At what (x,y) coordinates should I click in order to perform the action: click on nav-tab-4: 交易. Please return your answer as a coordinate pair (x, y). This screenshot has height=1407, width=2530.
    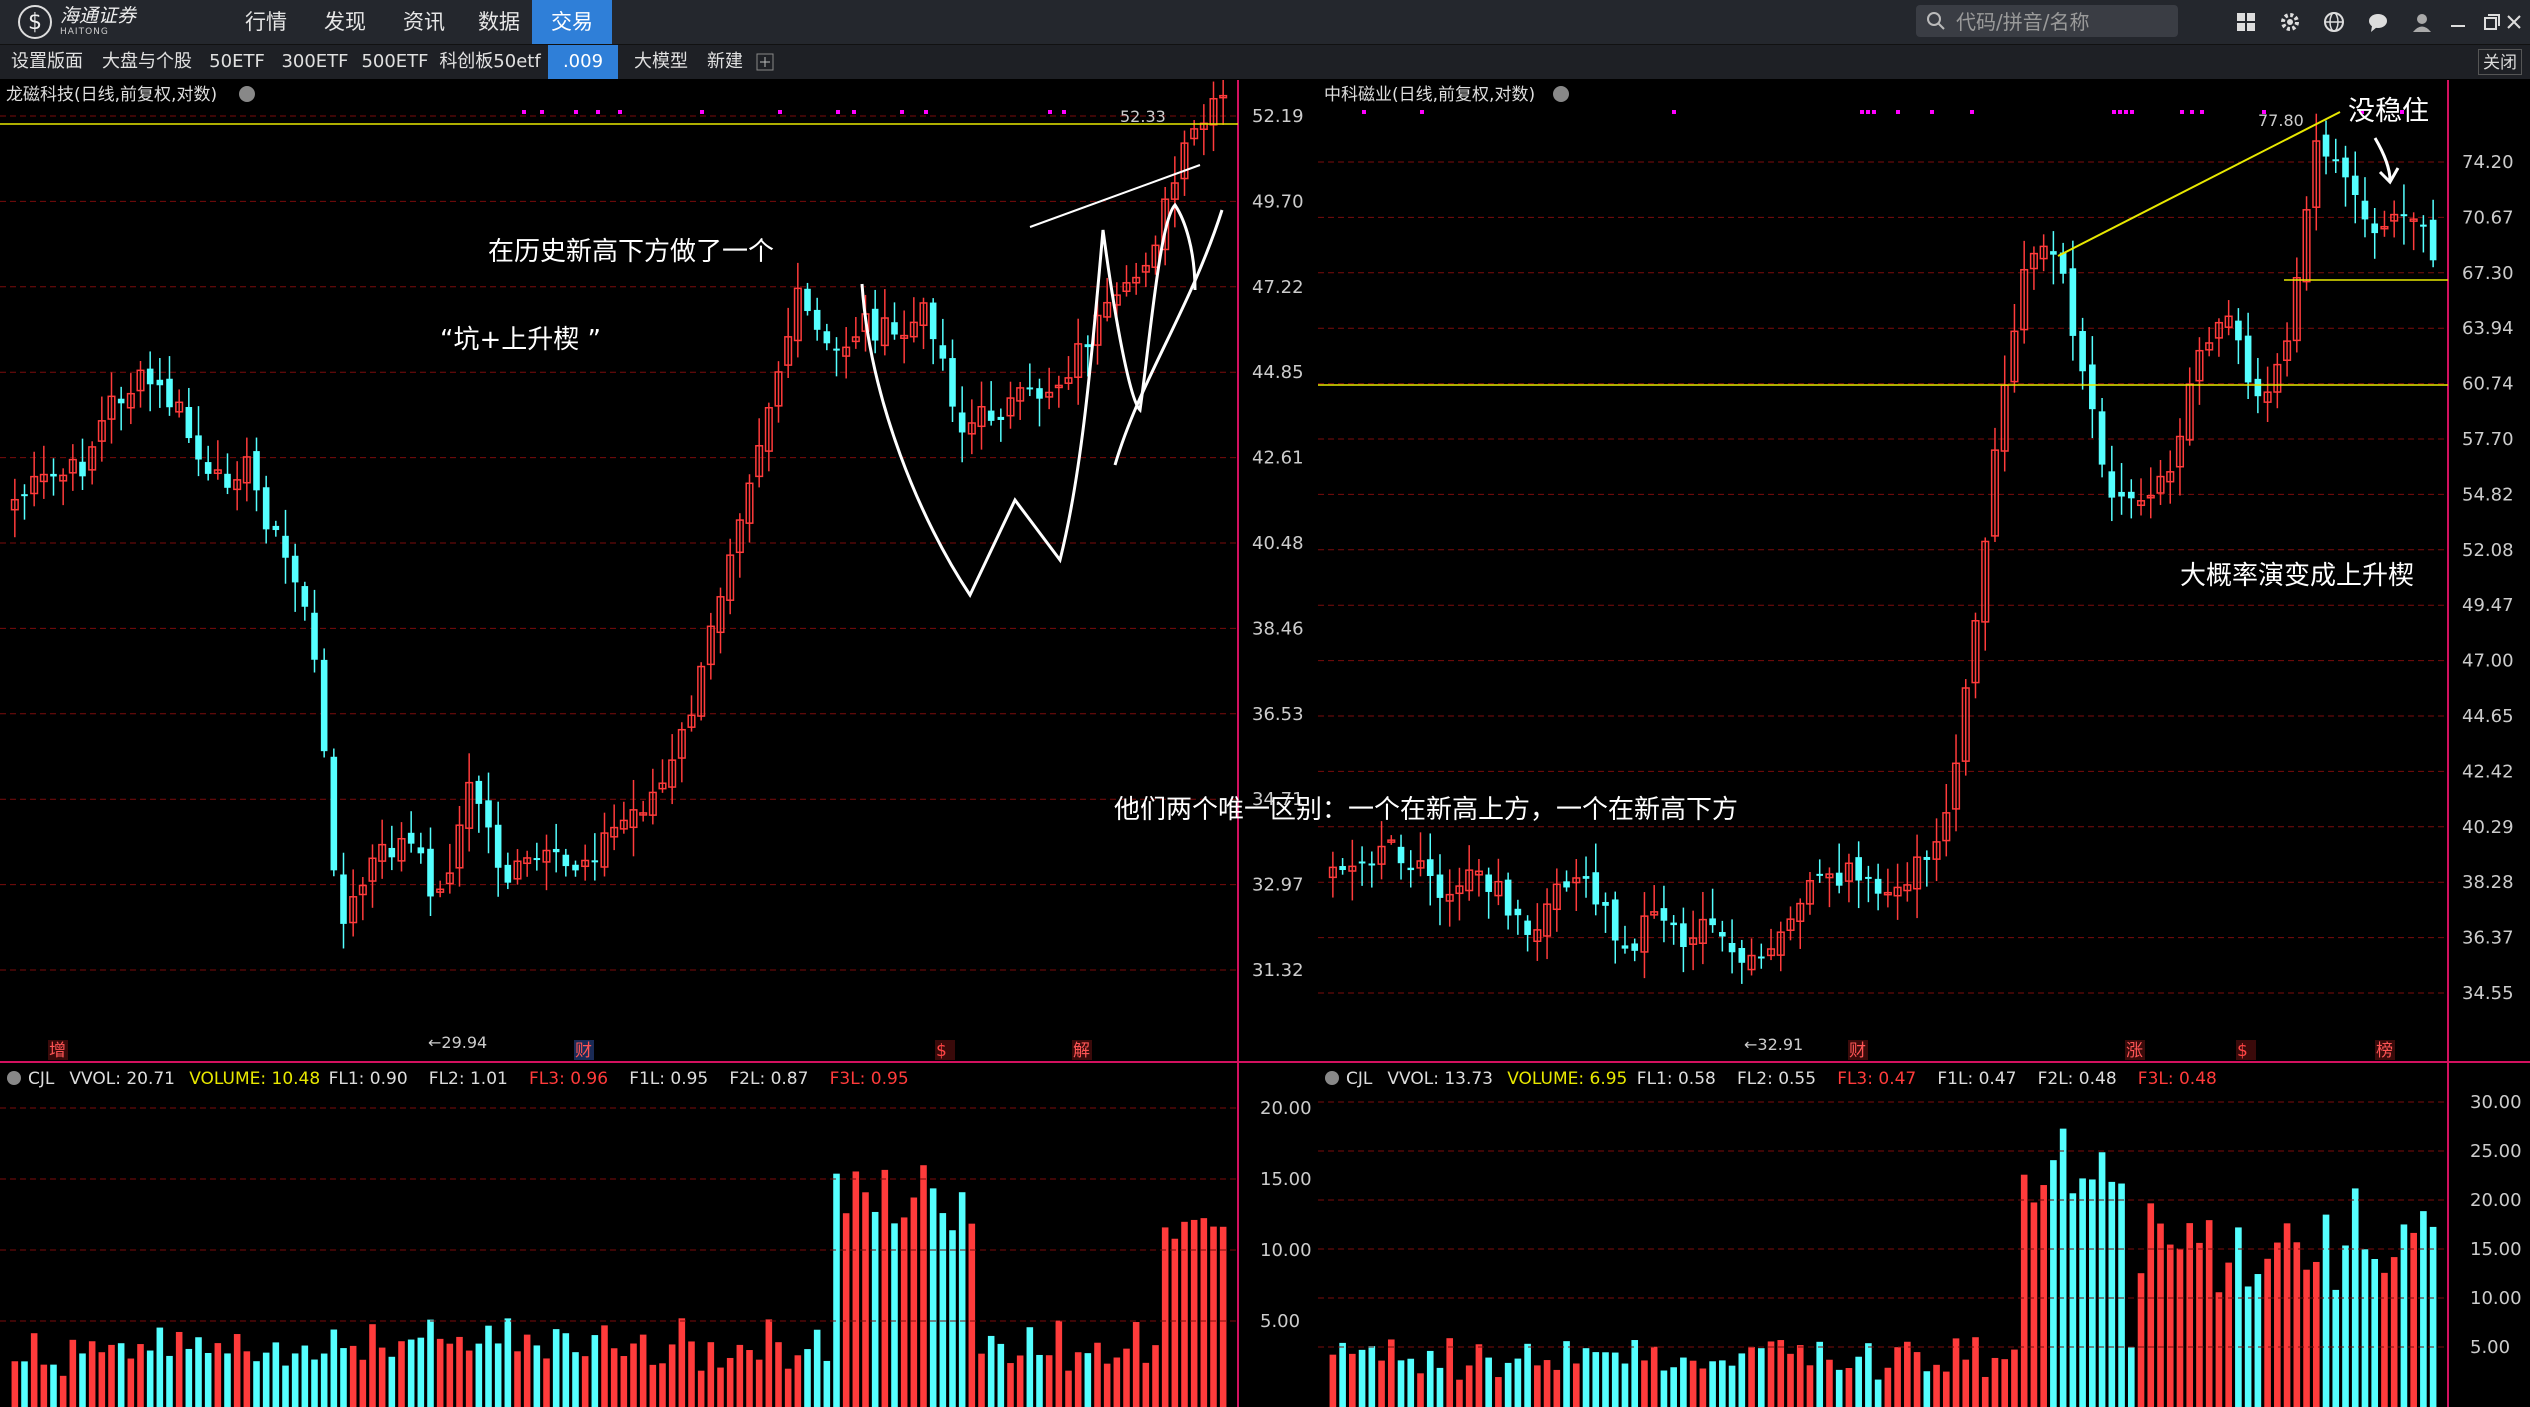
    Looking at the image, I should click on (572, 22).